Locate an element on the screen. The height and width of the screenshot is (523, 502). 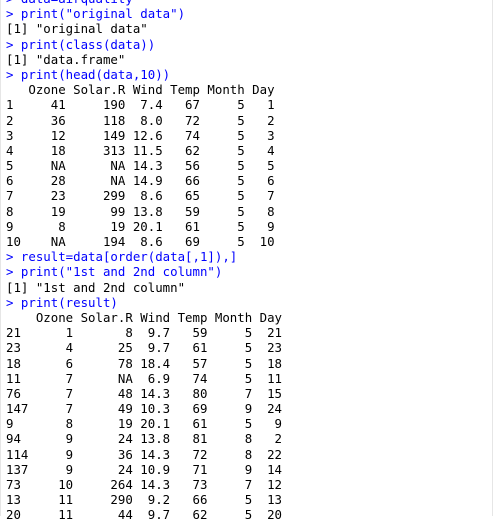
console-output-line: 114 9 36 14.3 72 8 22 is located at coordinates (144, 454).